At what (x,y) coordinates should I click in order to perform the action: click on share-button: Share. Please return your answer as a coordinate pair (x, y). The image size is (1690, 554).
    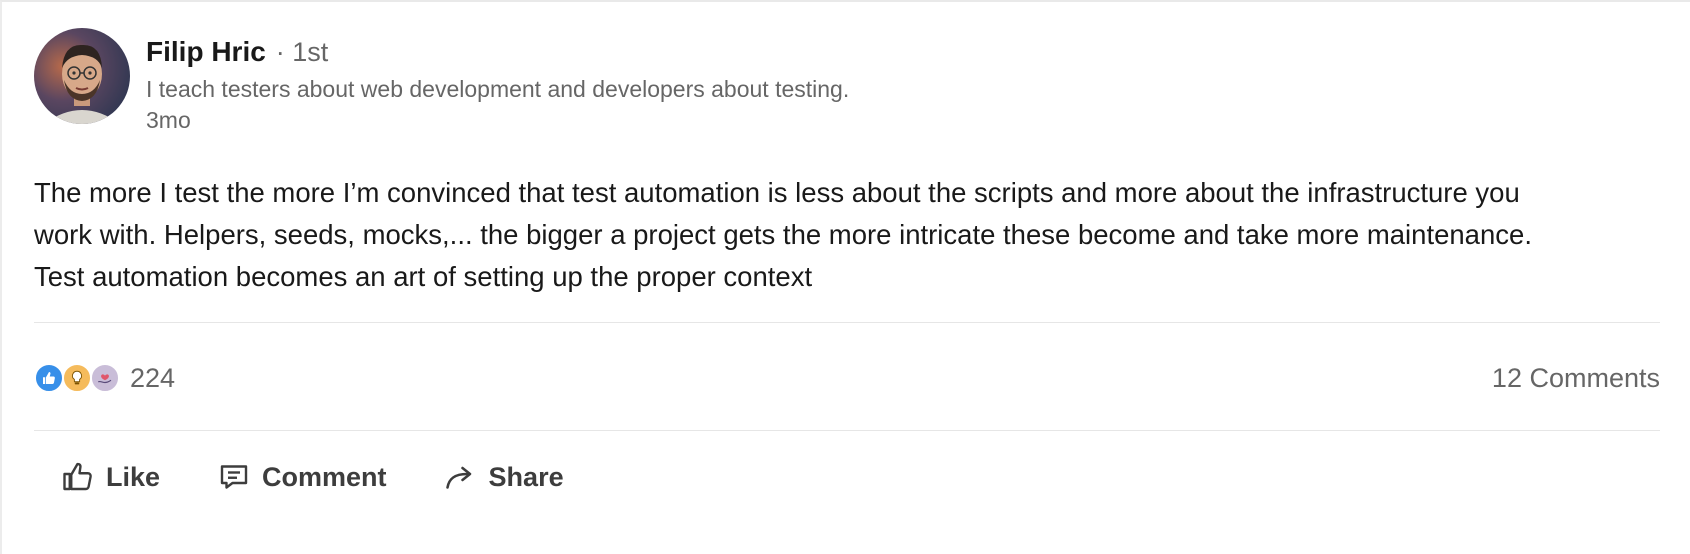
    Looking at the image, I should click on (503, 477).